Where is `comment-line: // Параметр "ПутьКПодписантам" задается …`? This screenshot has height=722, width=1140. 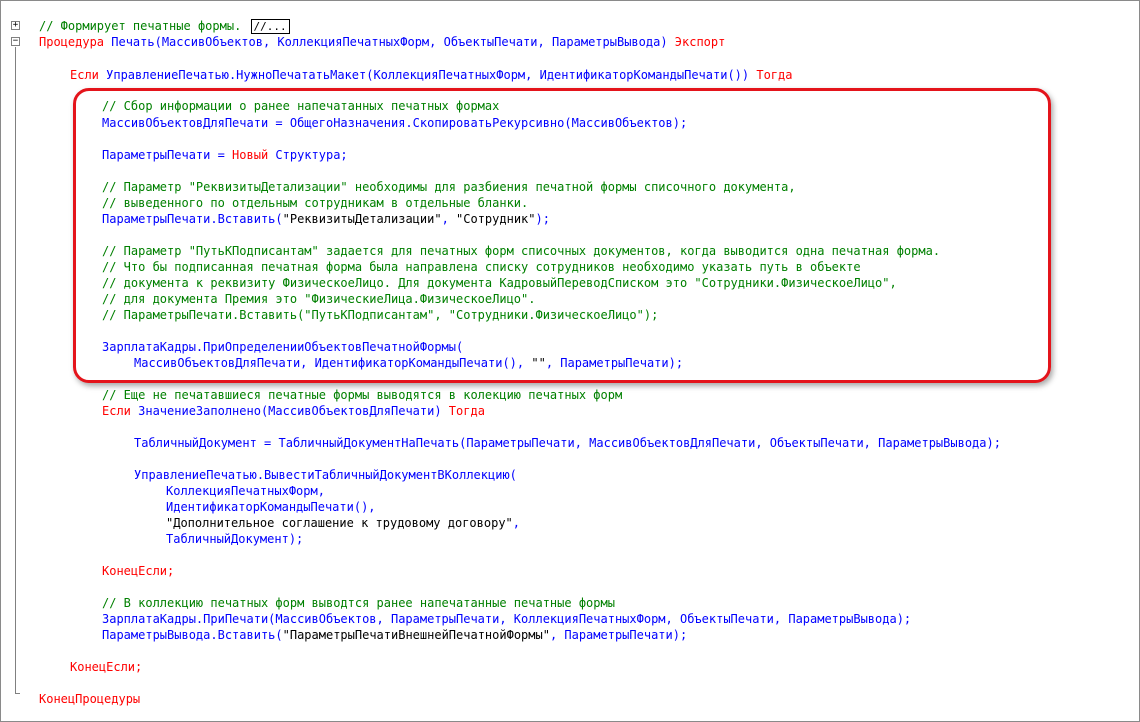 comment-line: // Параметр "ПутьКПодписантам" задается … is located at coordinates (521, 251).